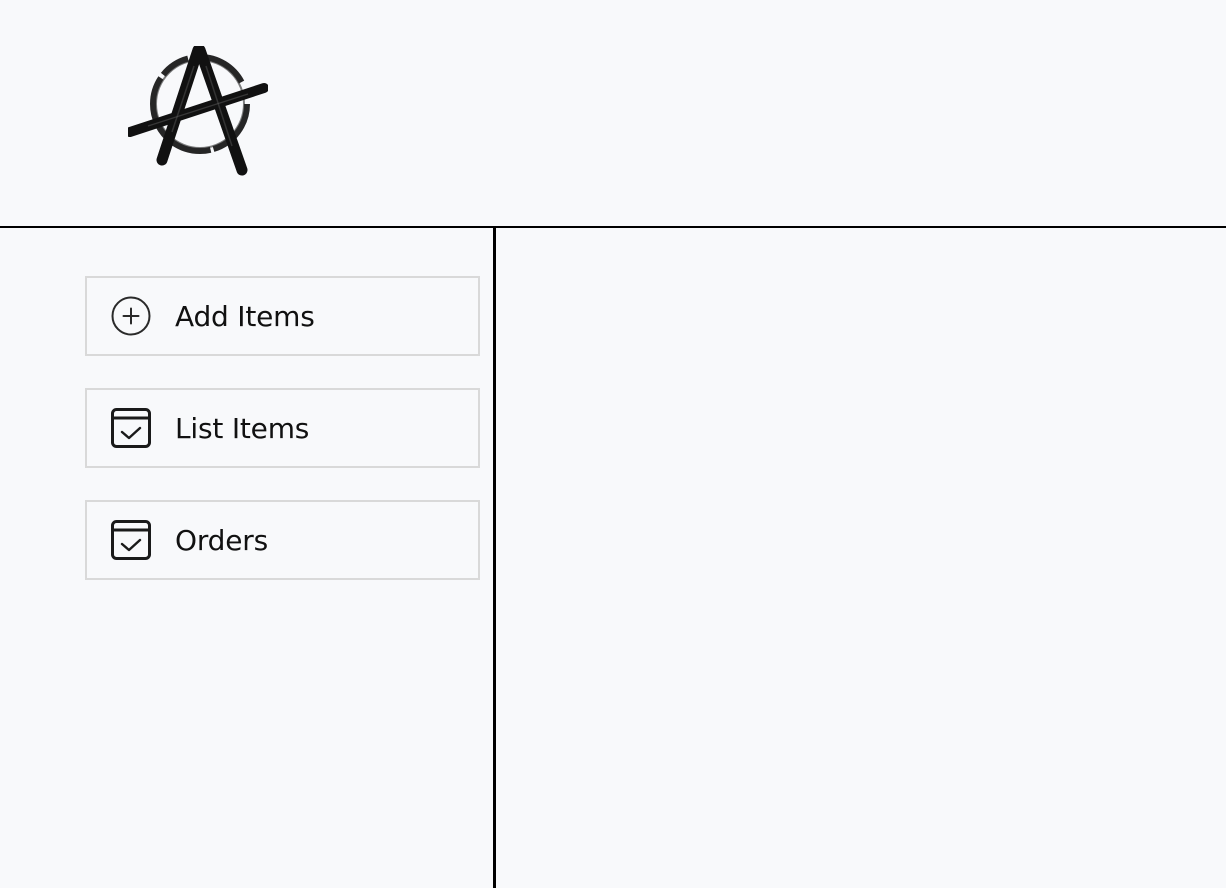  I want to click on sidebar-item-add-items: Add Items, so click(282, 316).